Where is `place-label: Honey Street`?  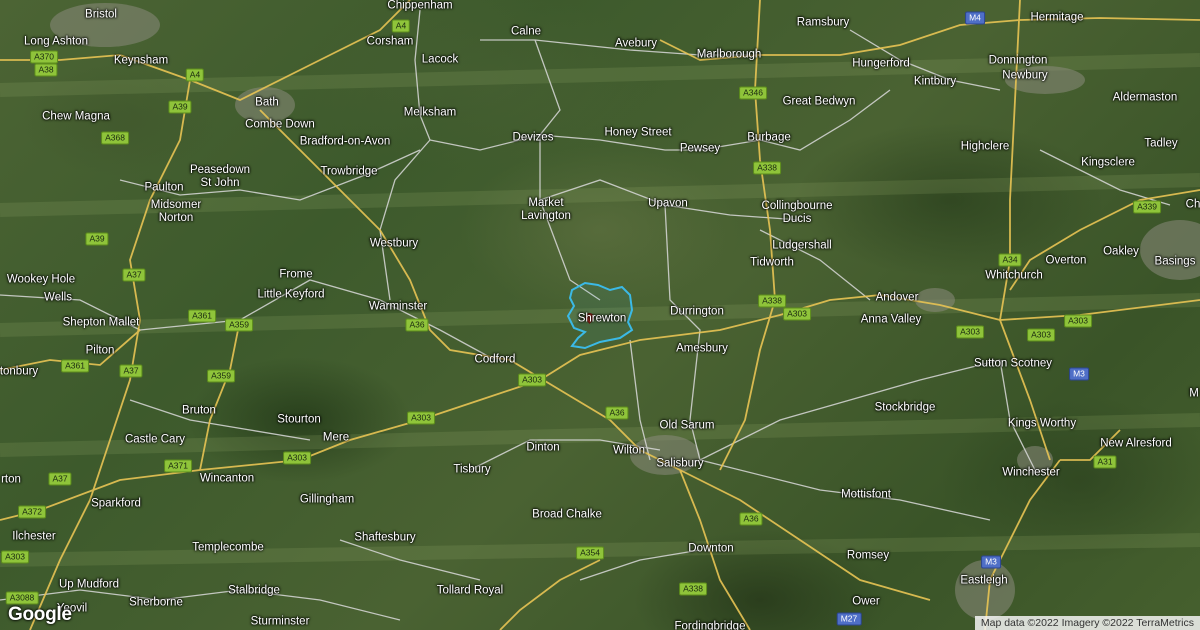
place-label: Honey Street is located at coordinates (638, 132).